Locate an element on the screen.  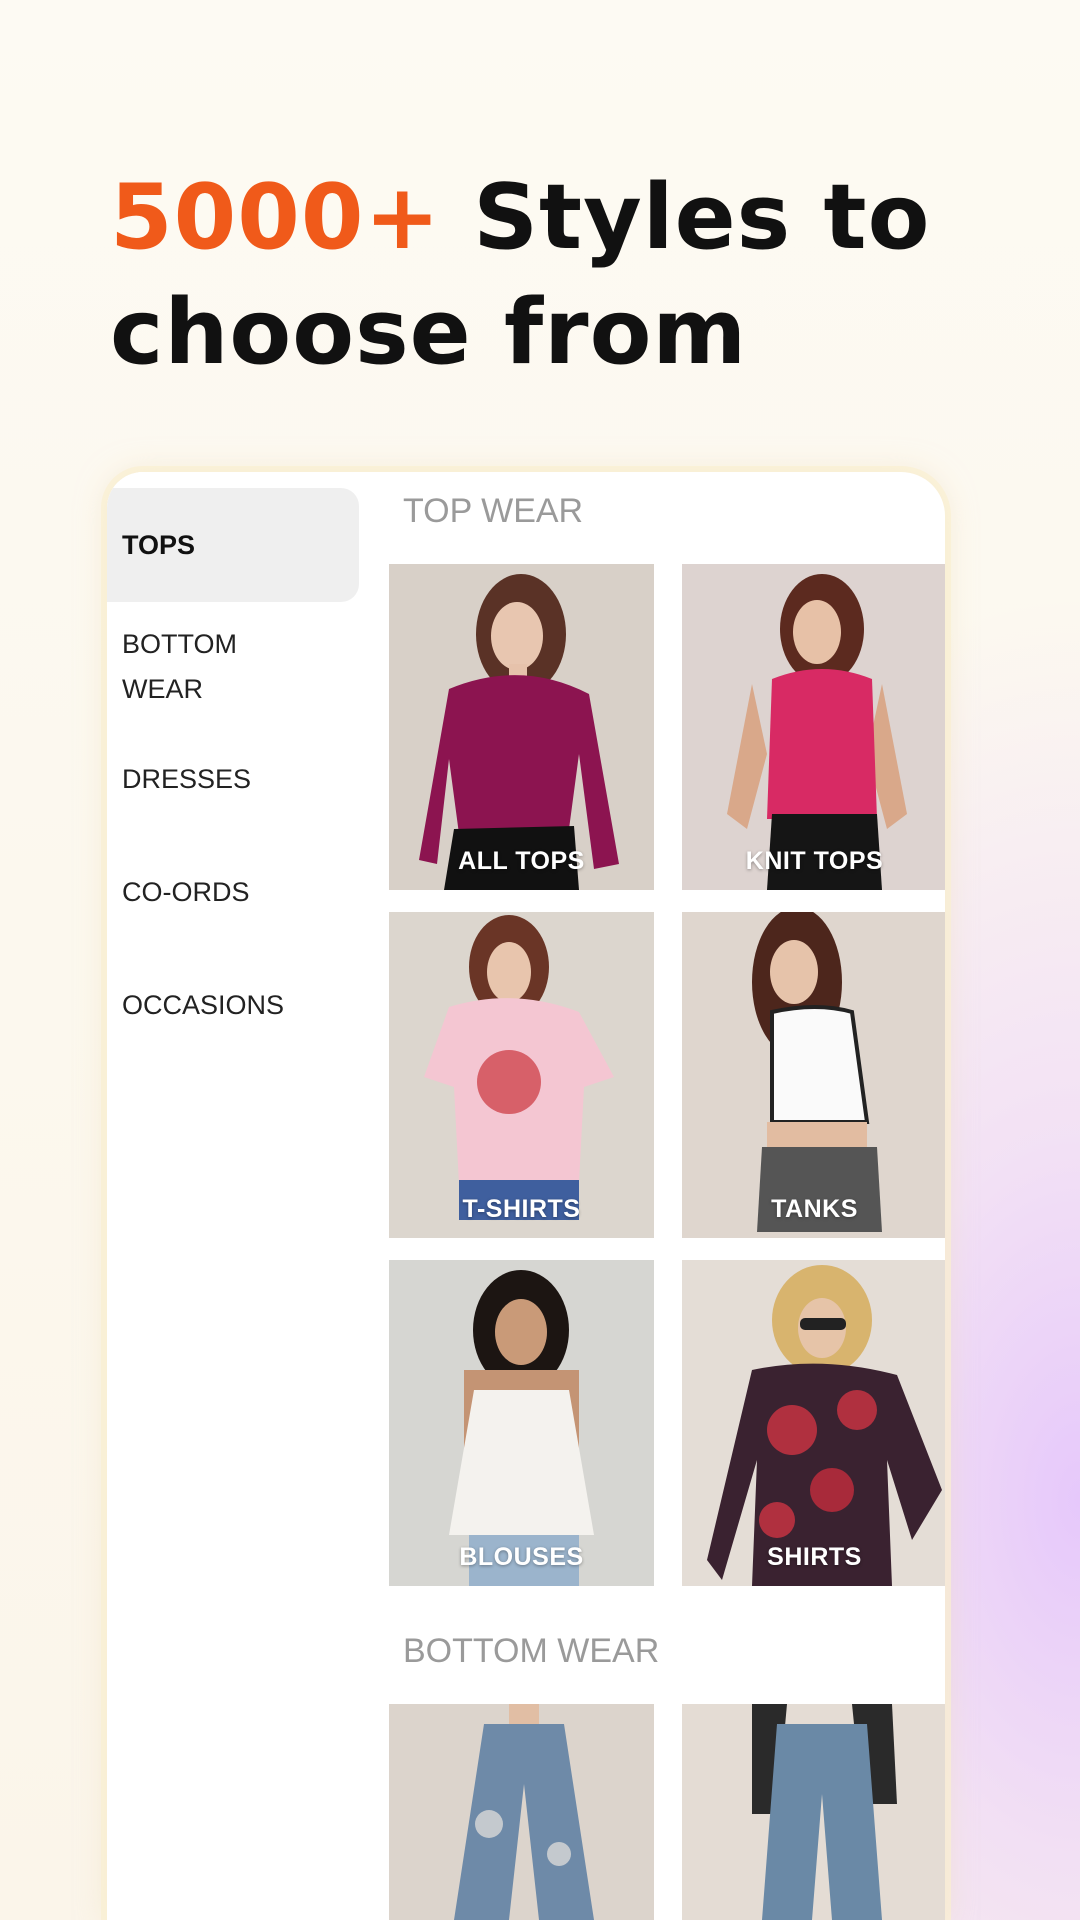
sidebar-item-label: CO-ORDS is located at coordinates (186, 892).